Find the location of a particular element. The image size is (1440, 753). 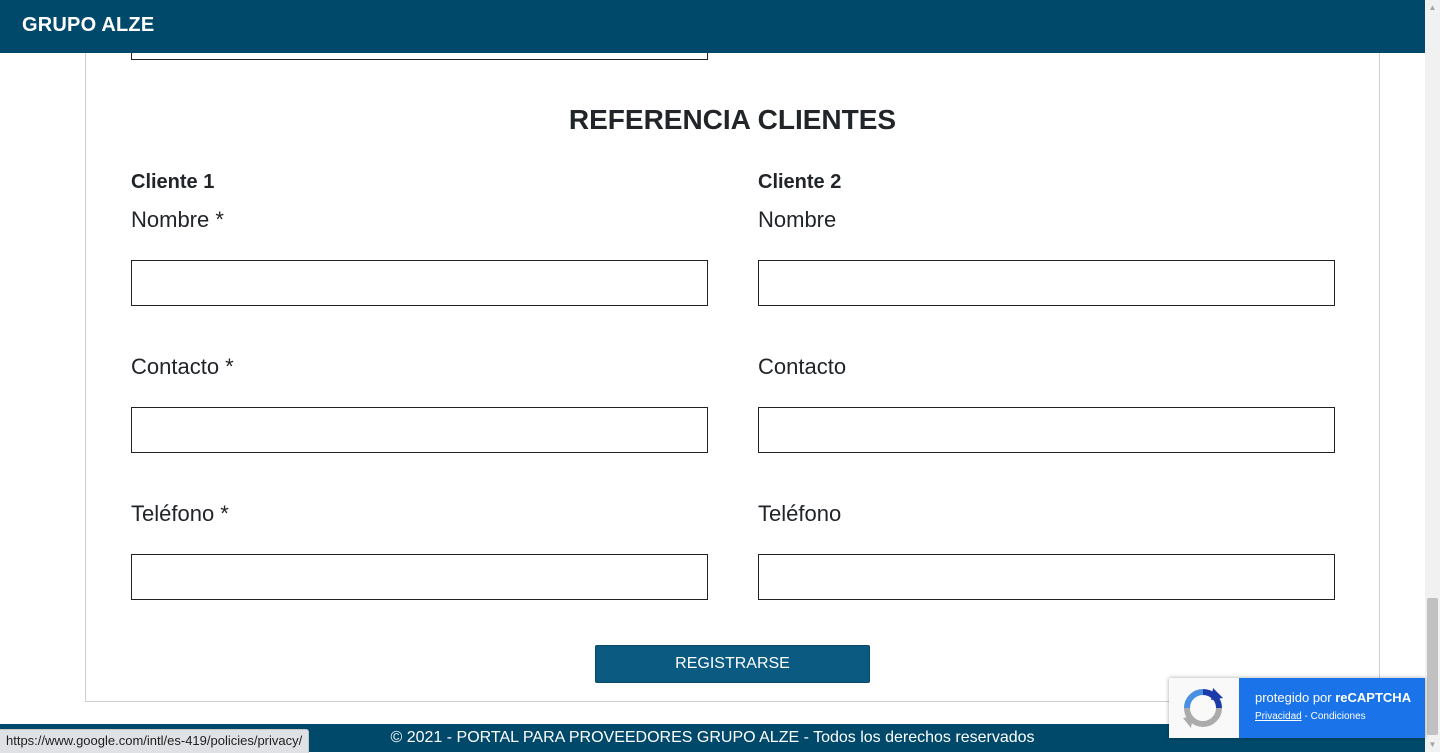

client-2-name-label: Nombre is located at coordinates (797, 219).